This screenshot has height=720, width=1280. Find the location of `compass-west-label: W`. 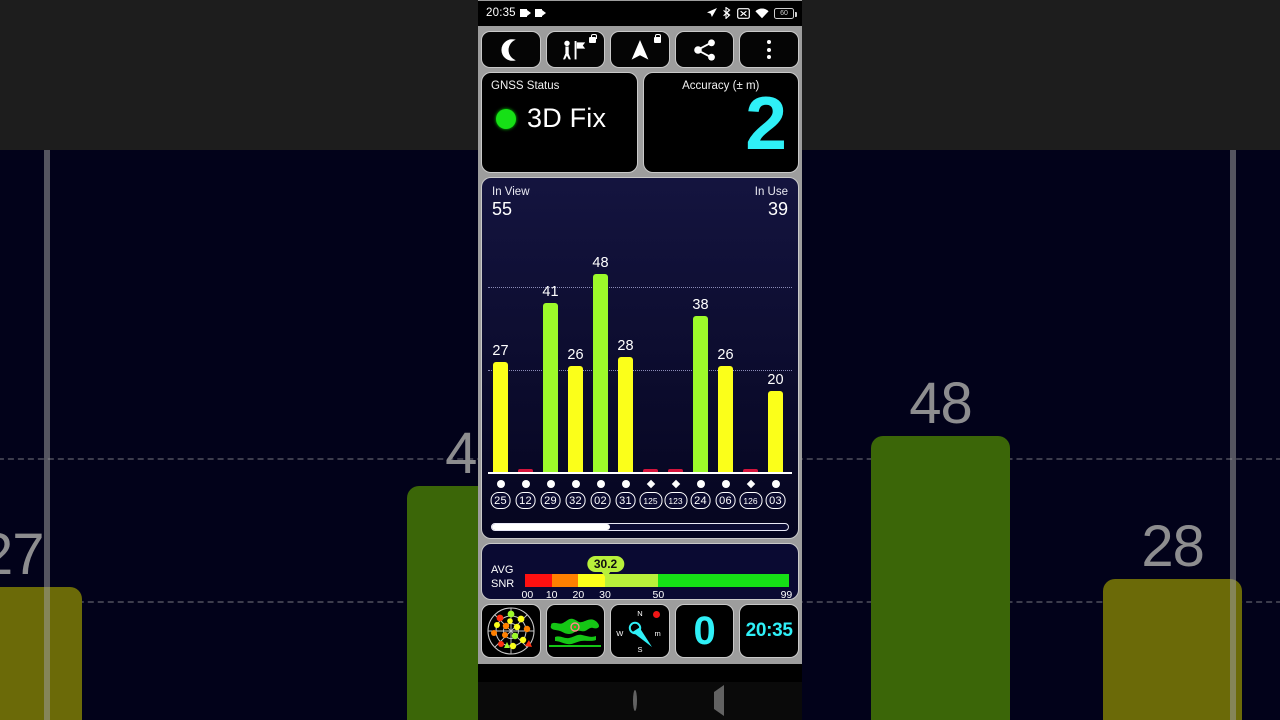

compass-west-label: W is located at coordinates (620, 633).